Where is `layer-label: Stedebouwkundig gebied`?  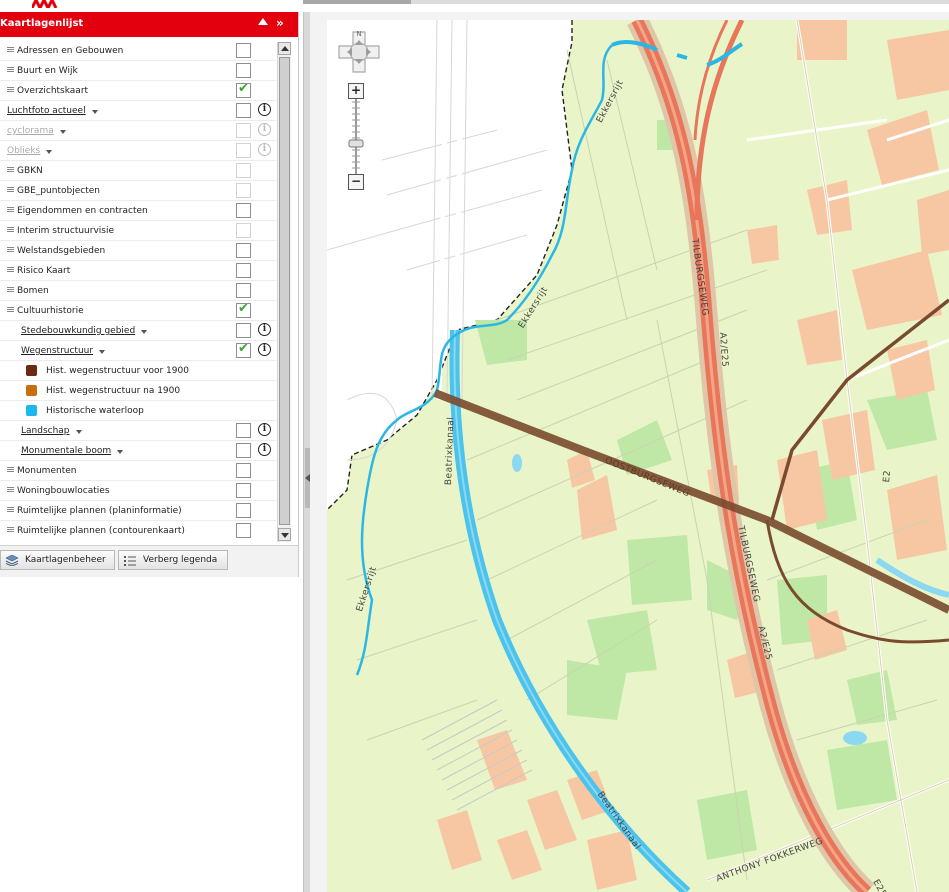 layer-label: Stedebouwkundig gebied is located at coordinates (78, 331).